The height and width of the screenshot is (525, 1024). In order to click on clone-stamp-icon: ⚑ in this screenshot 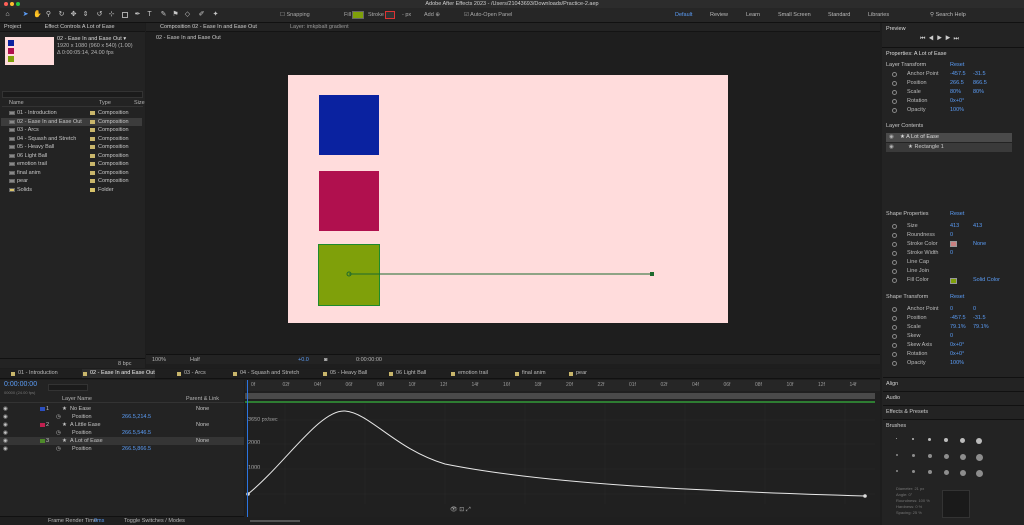, I will do `click(175, 15)`.